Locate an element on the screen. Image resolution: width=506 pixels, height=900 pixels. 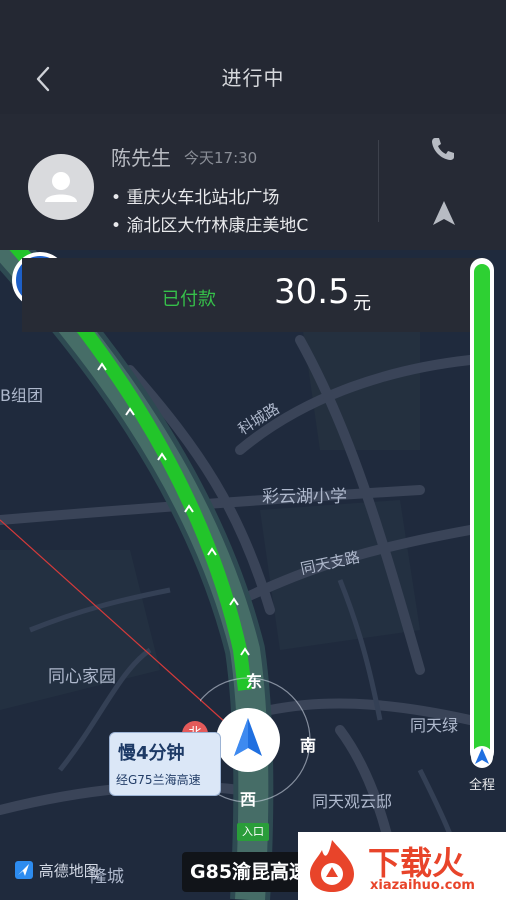
payment-unit: 元 is located at coordinates (362, 303).